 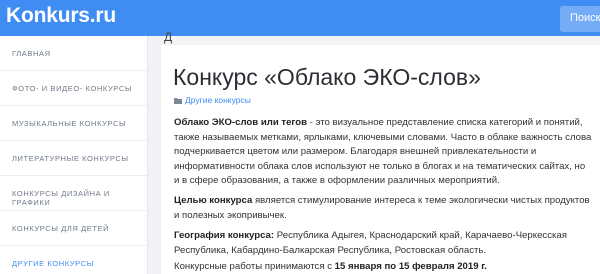 I want to click on sidebar-item-music: МУЗЫКАЛЬНЫЕ КОНКУРСЫ, so click(x=73, y=123).